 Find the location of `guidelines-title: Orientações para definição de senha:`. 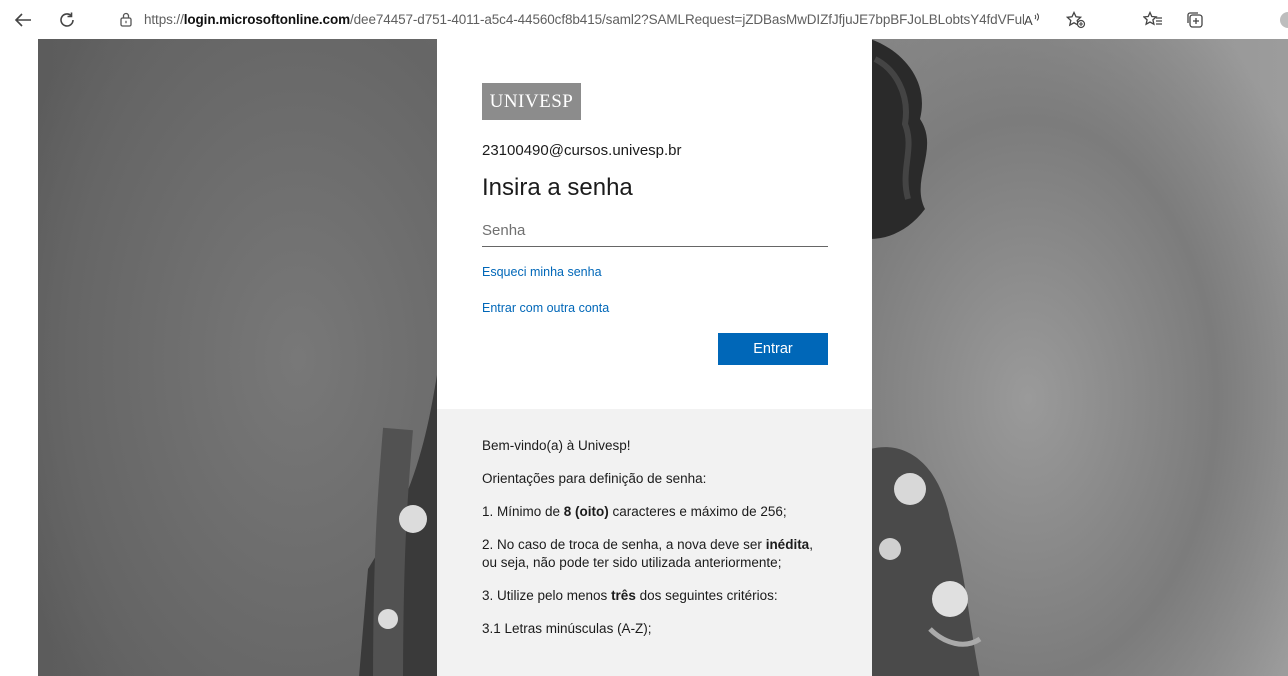

guidelines-title: Orientações para definição de senha: is located at coordinates (594, 478).